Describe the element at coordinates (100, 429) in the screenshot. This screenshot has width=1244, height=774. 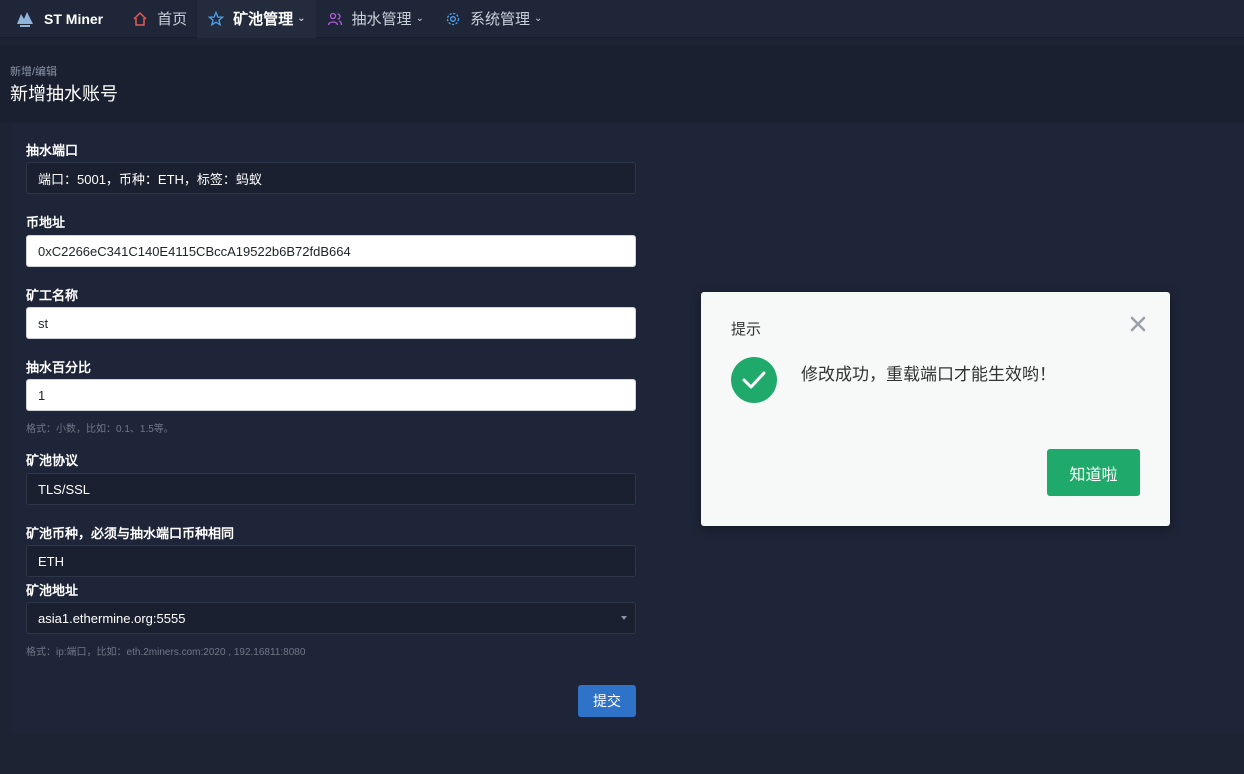
I see `percent-hint: 格式：小数，比如：0.1、1.5等。` at that location.